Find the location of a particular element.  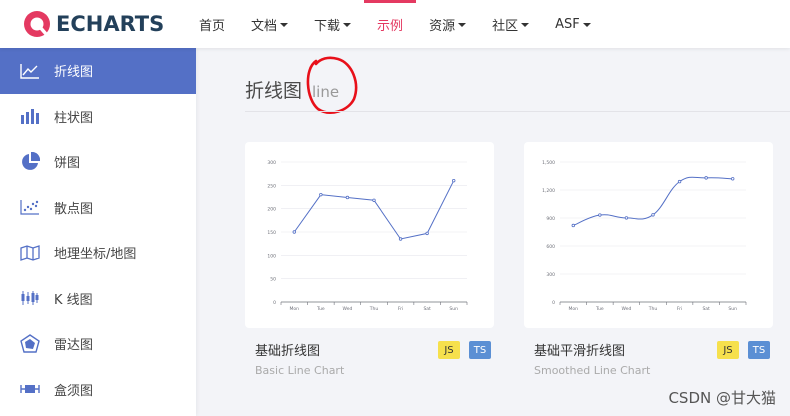

sidebar-item-3: 散点图 is located at coordinates (98, 208).